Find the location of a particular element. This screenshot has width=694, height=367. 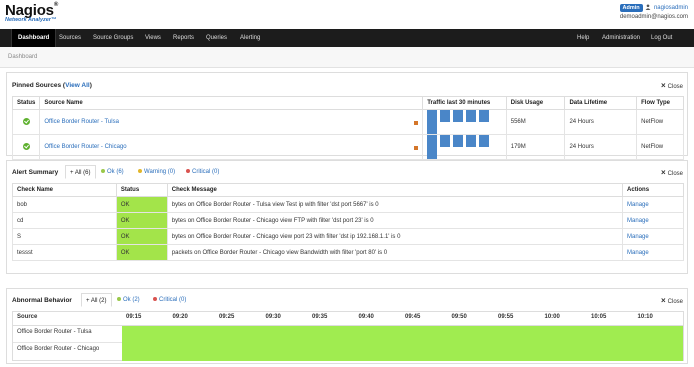

alerts-close-button: × Close is located at coordinates (672, 172).